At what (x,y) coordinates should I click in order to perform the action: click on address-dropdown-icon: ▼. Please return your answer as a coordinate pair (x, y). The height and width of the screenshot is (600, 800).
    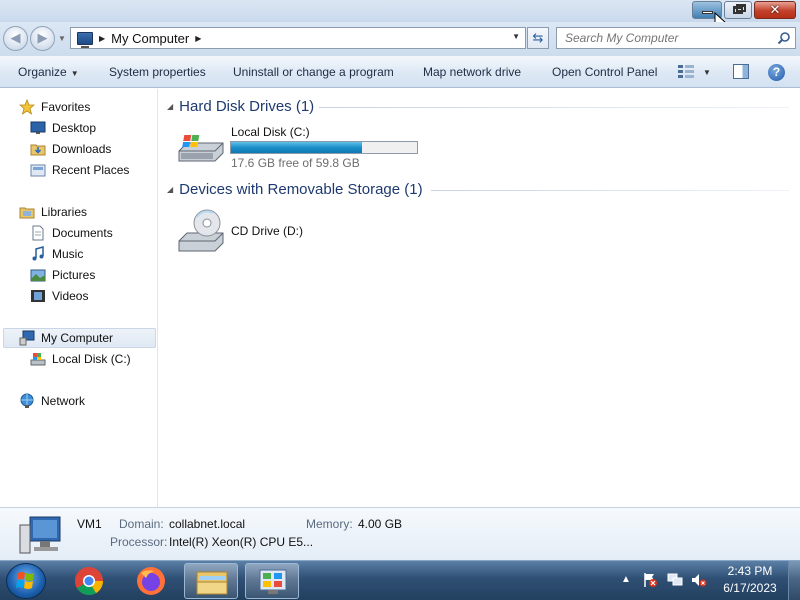
    Looking at the image, I should click on (516, 36).